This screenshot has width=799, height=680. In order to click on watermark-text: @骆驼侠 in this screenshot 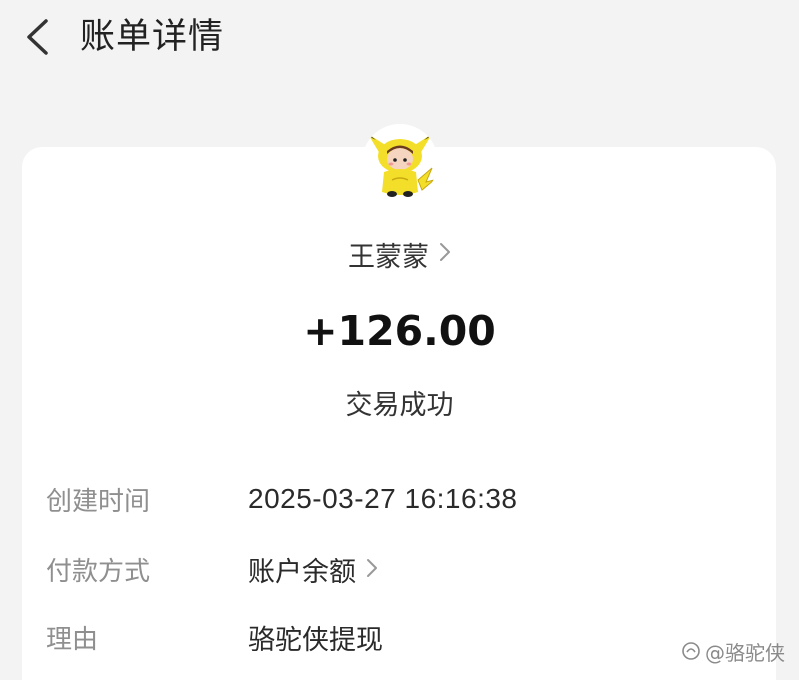, I will do `click(745, 652)`.